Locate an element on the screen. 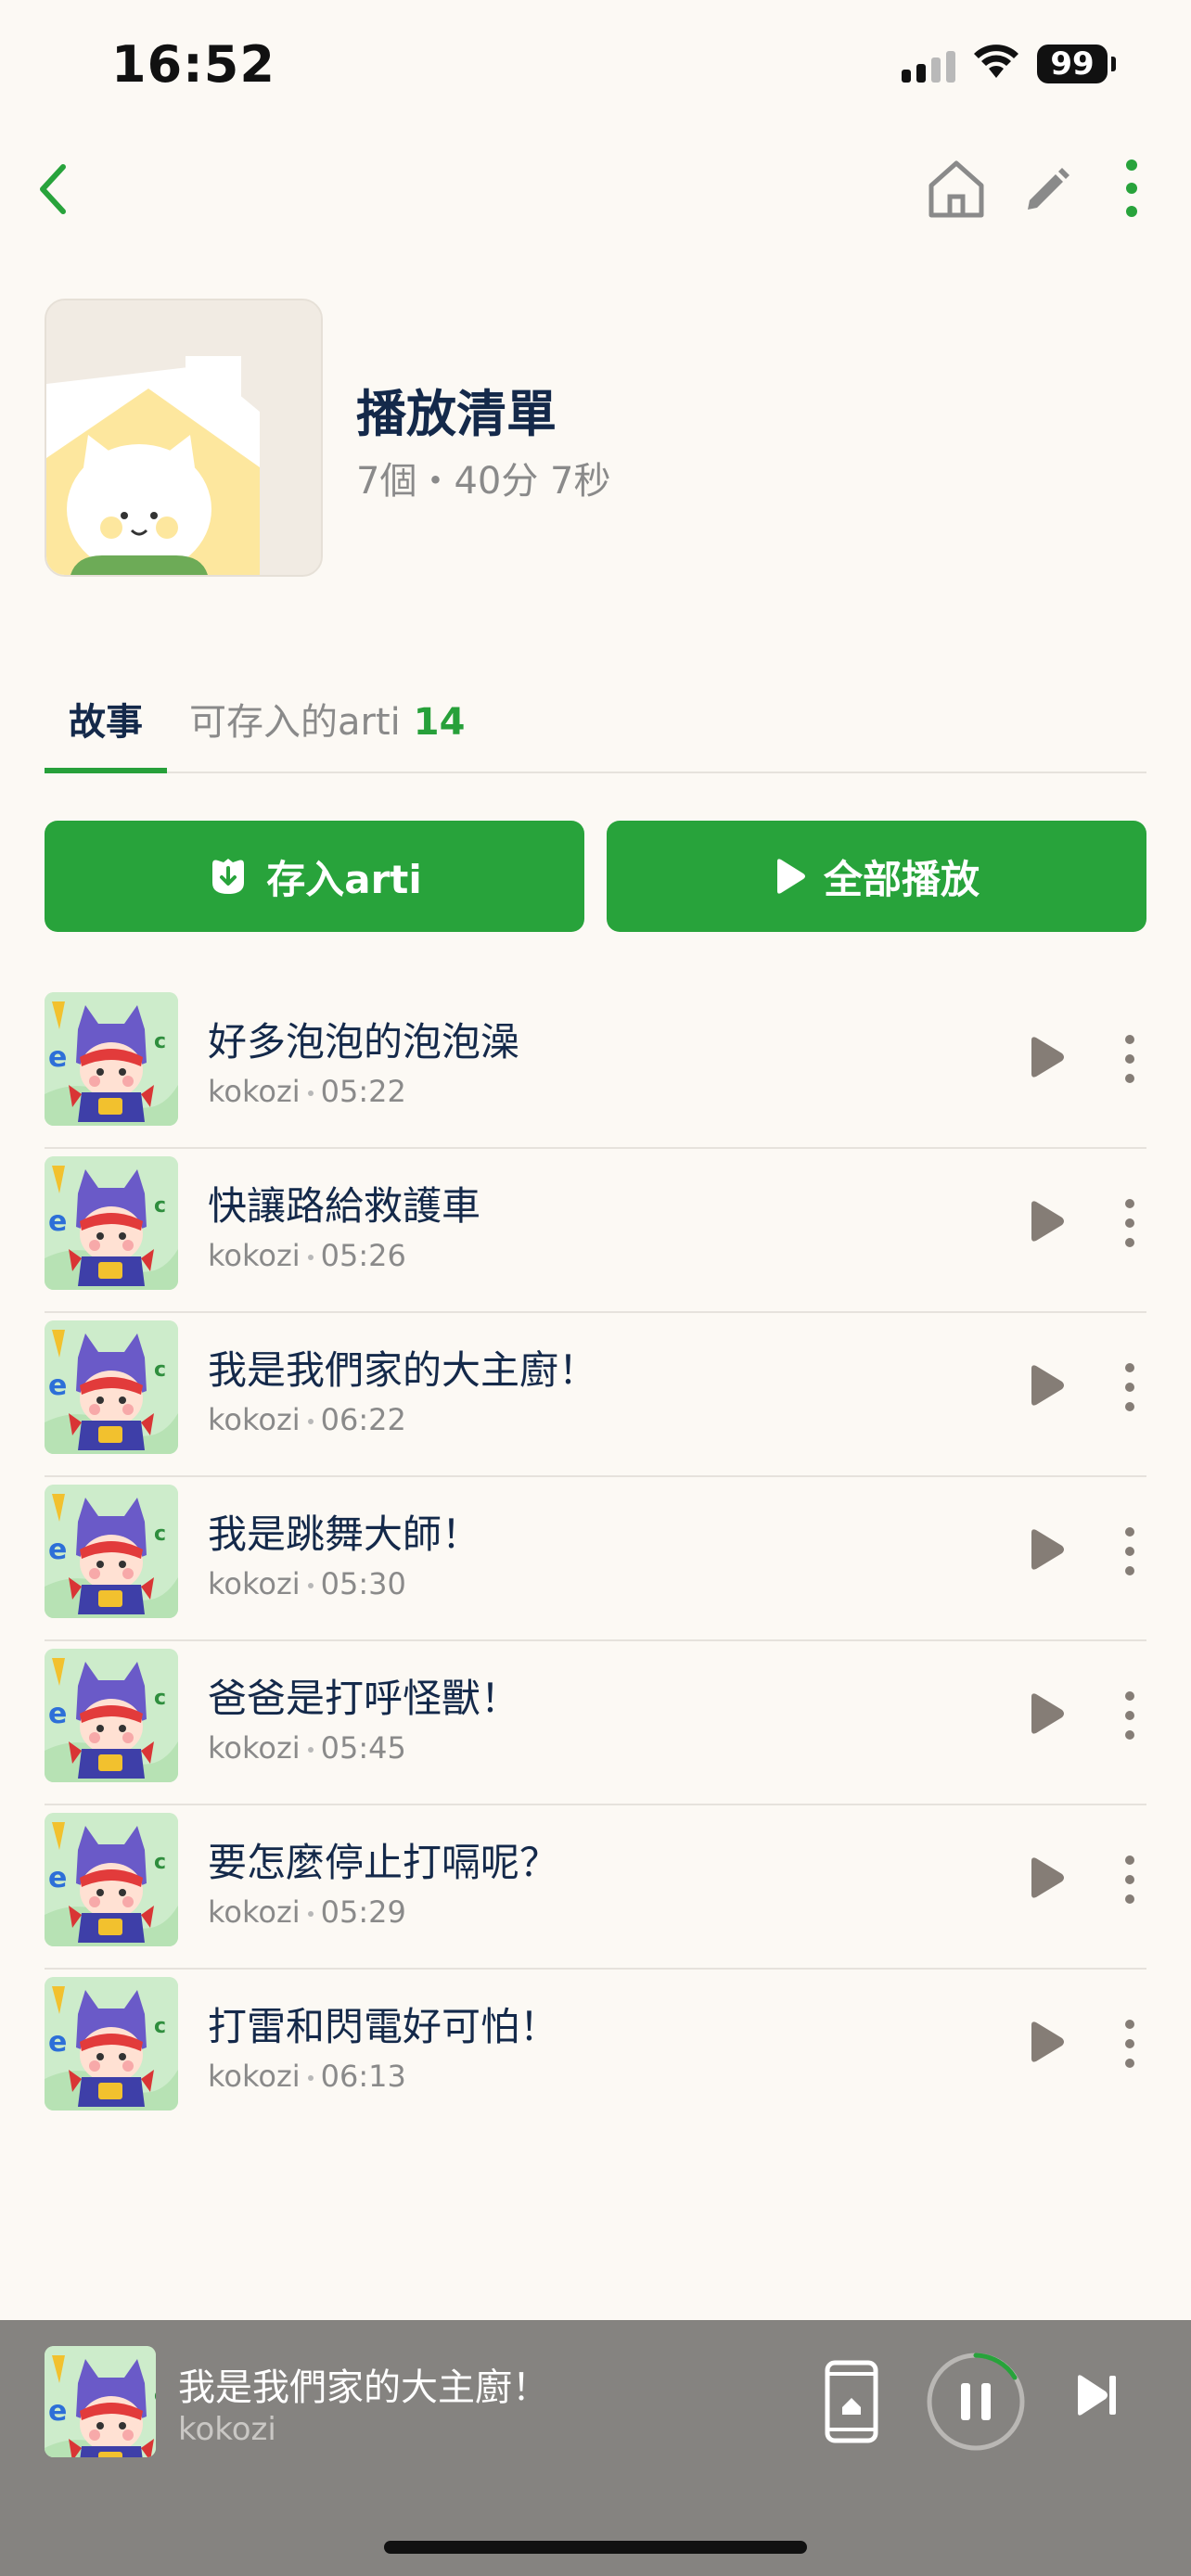 The height and width of the screenshot is (2576, 1191). tab-arti: 可存入的arti 14 is located at coordinates (327, 719).